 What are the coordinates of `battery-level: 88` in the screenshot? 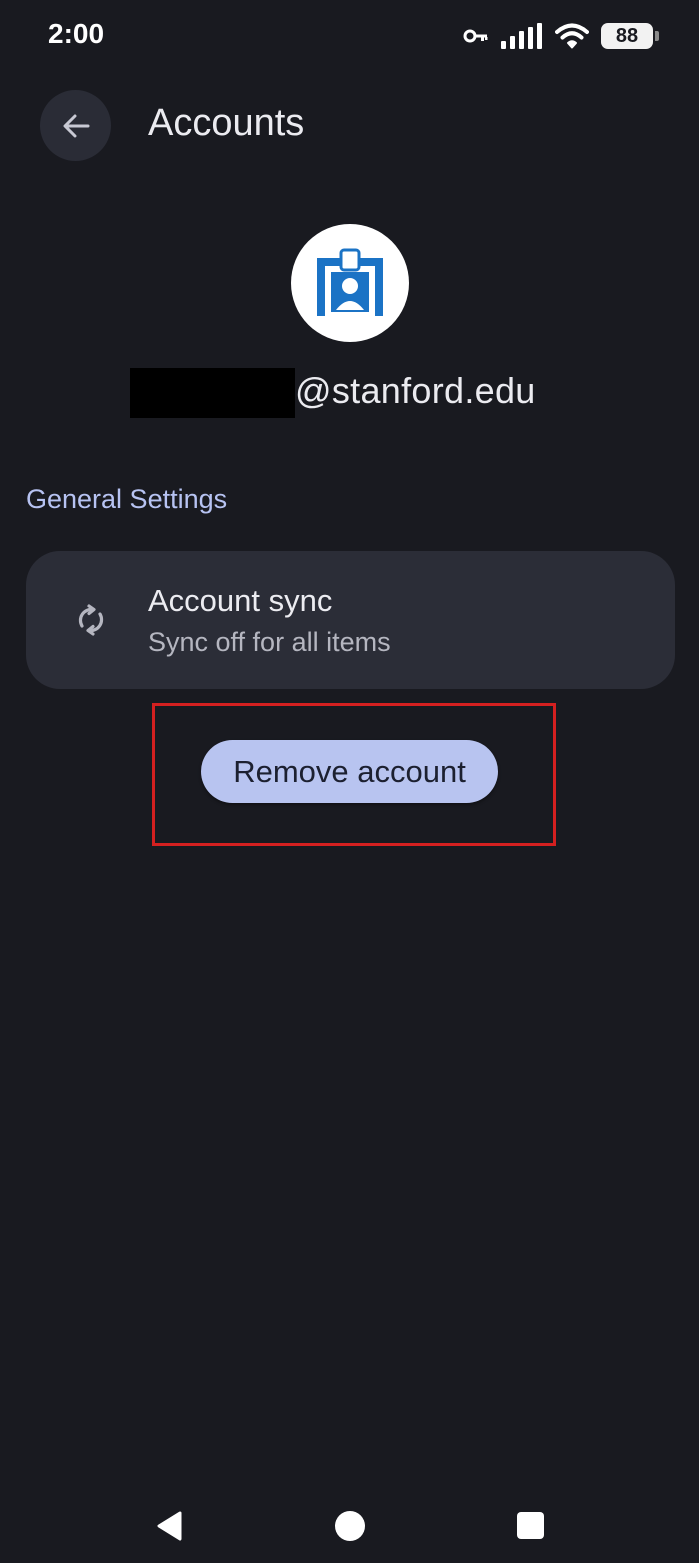 It's located at (627, 36).